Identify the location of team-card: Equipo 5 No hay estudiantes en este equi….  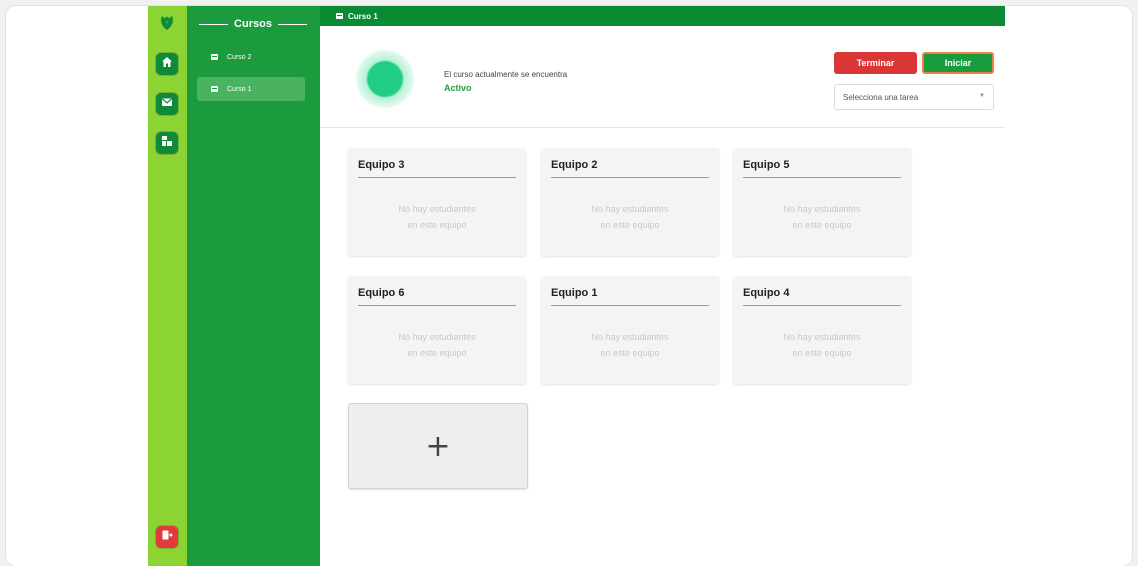
(822, 202).